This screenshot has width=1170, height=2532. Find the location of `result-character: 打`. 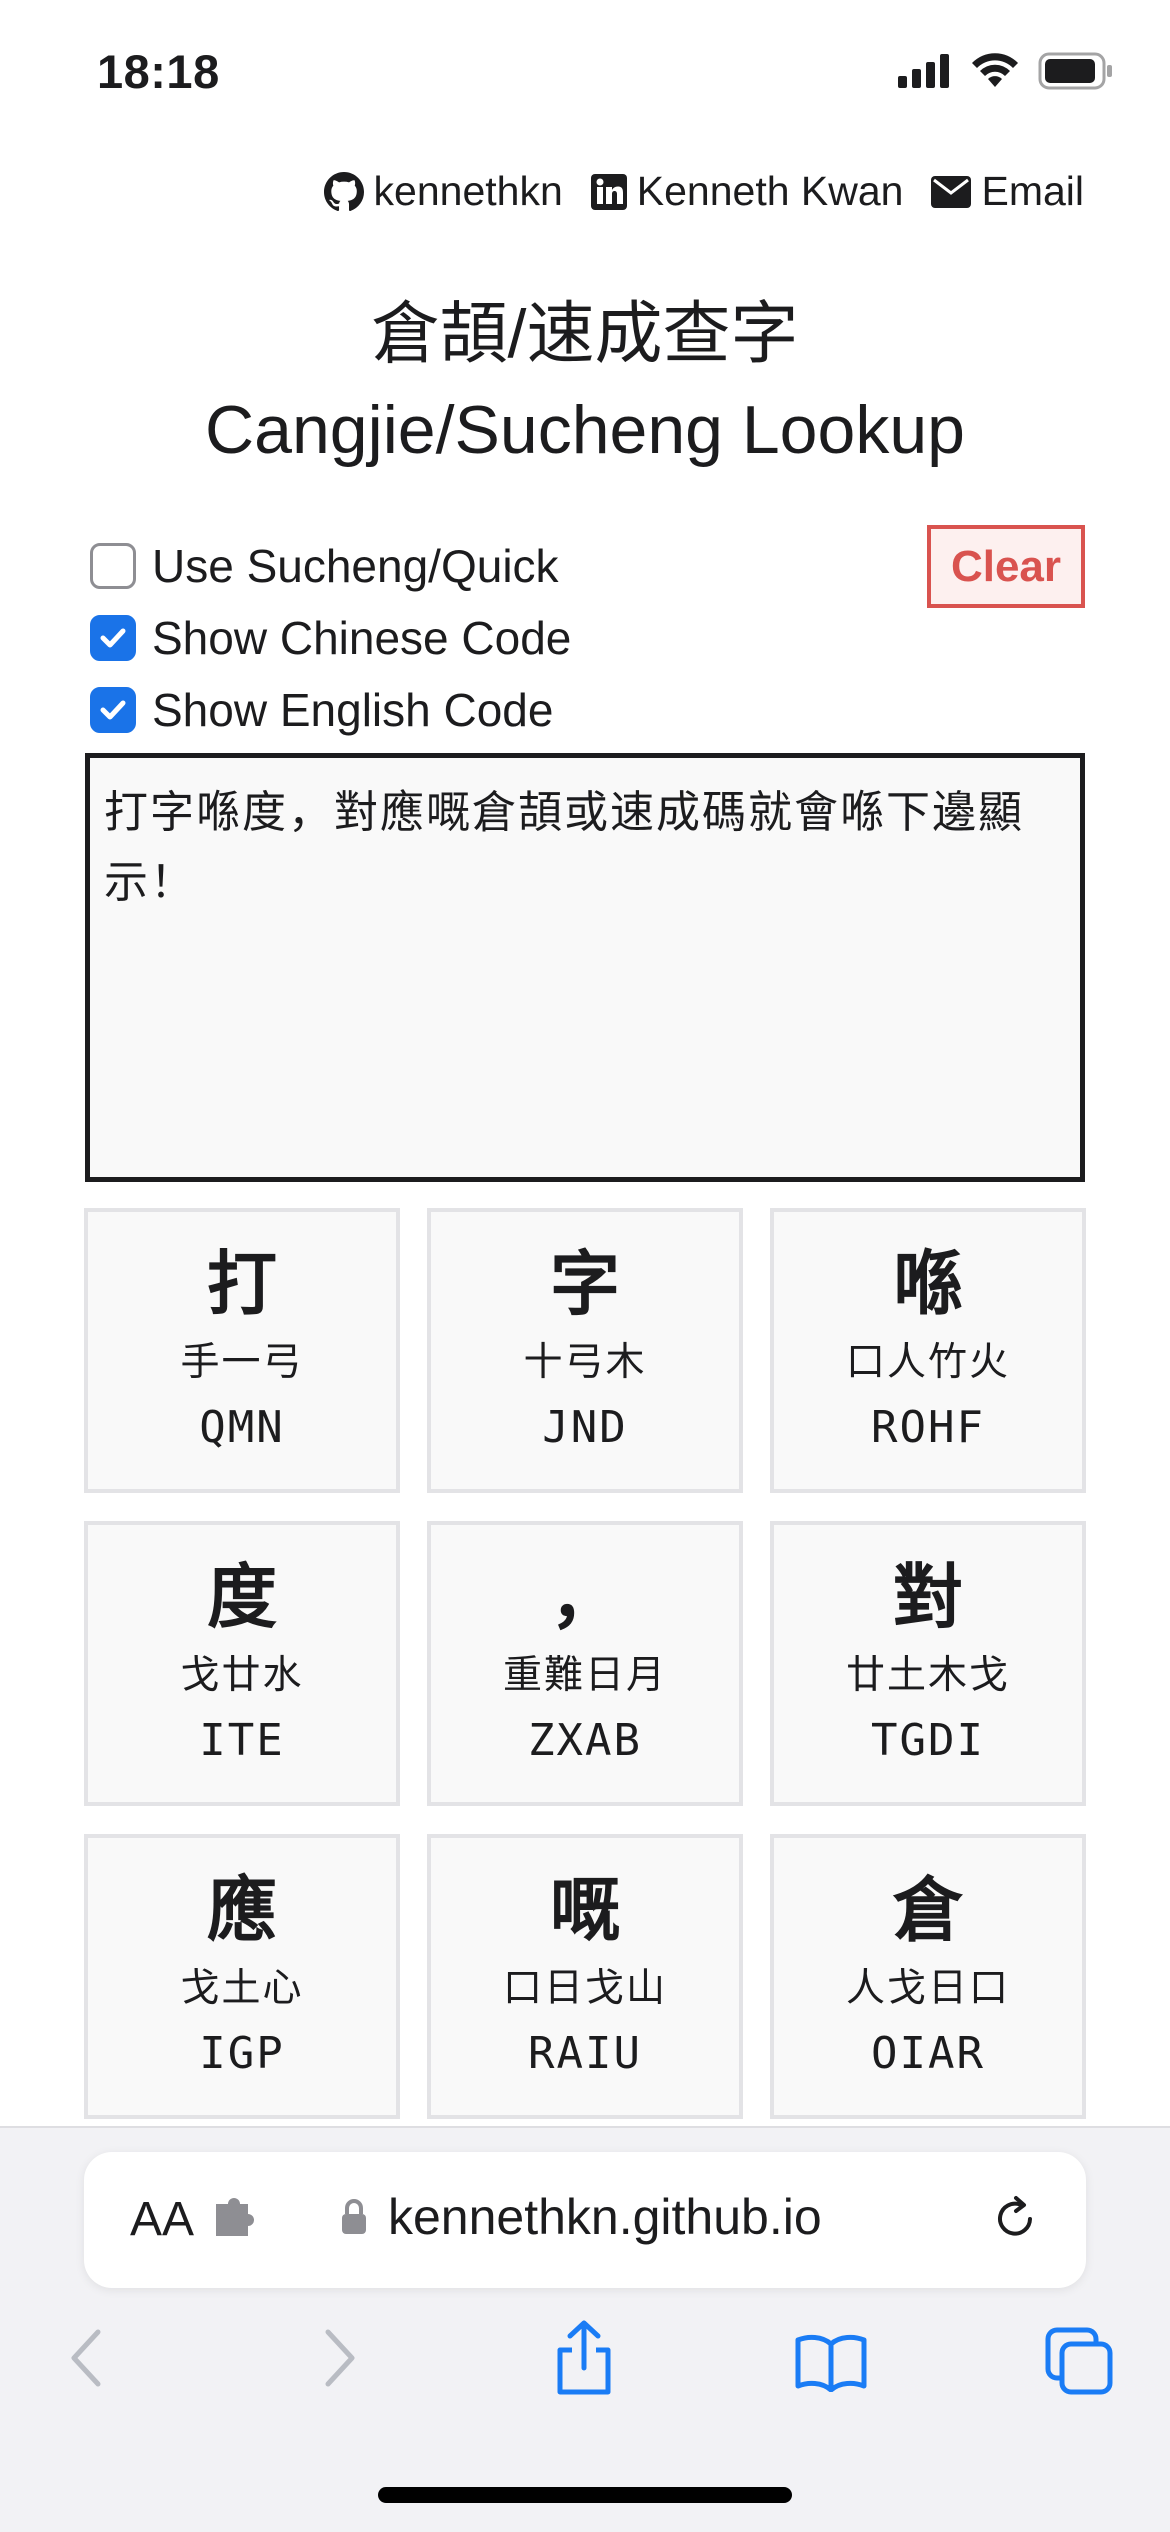

result-character: 打 is located at coordinates (242, 1284).